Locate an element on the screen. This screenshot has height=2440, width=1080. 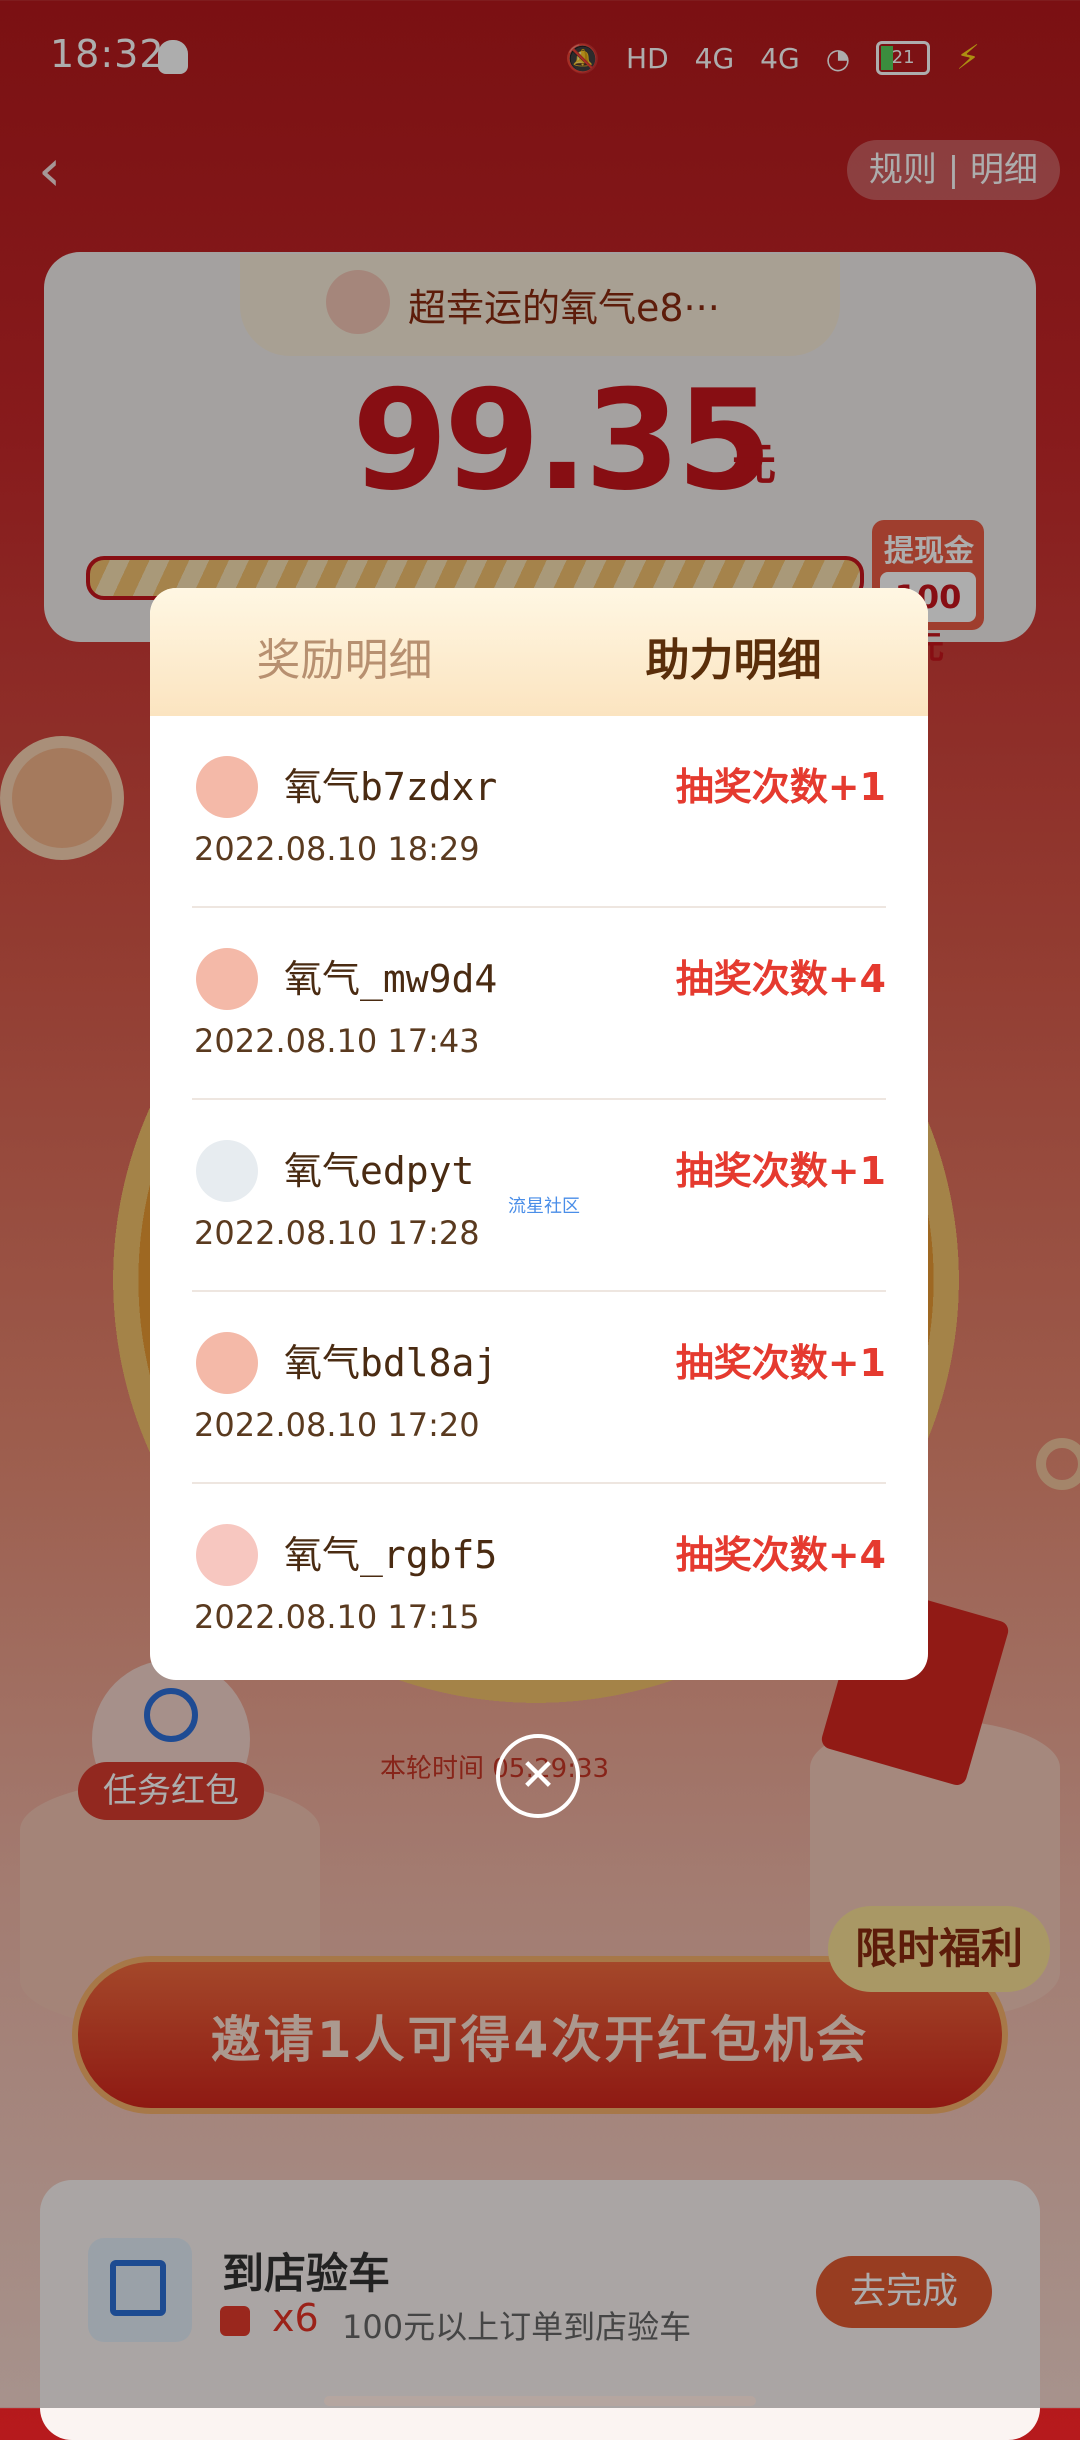
home-indicator is located at coordinates (540, 2401).